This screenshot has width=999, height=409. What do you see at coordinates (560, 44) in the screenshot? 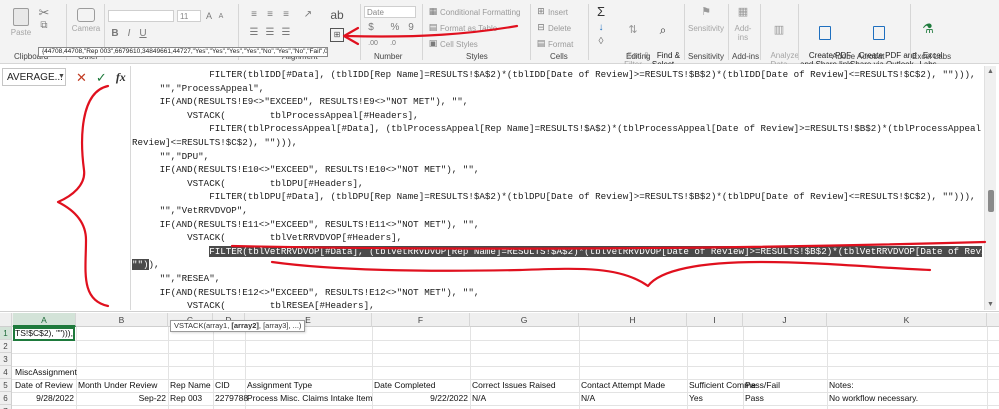
I see `format-button: Format` at bounding box center [560, 44].